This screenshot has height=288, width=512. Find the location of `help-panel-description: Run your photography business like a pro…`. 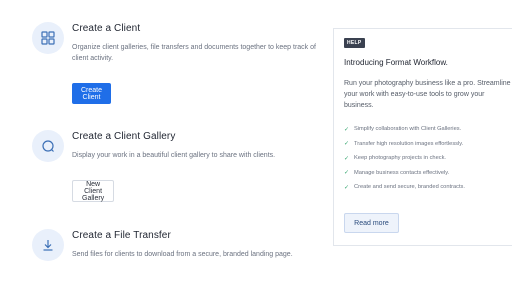

help-panel-description: Run your photography business like a pro… is located at coordinates (427, 94).